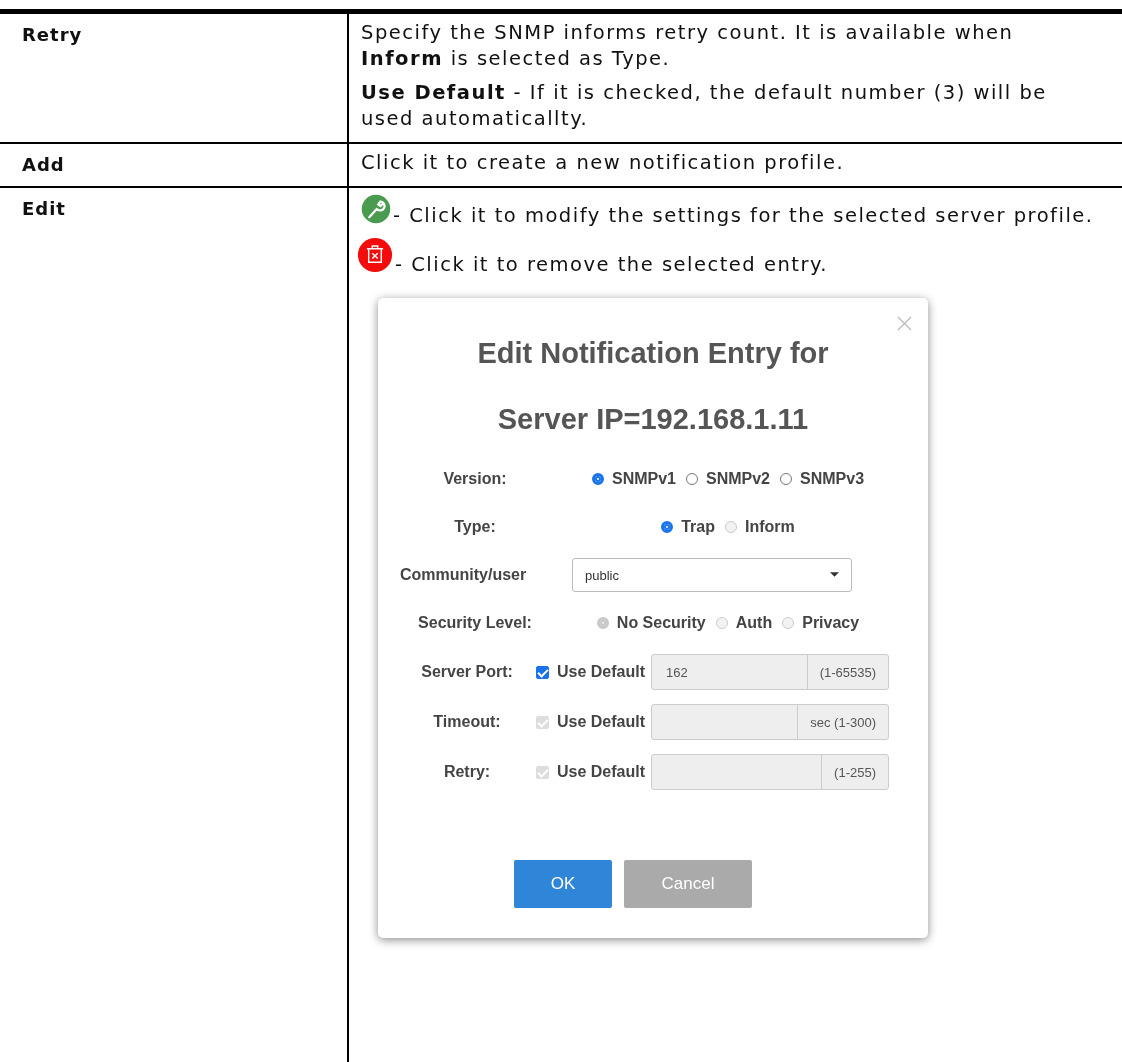  I want to click on description-text: - Click it to modify the settings for the selected server profile., so click(743, 215).